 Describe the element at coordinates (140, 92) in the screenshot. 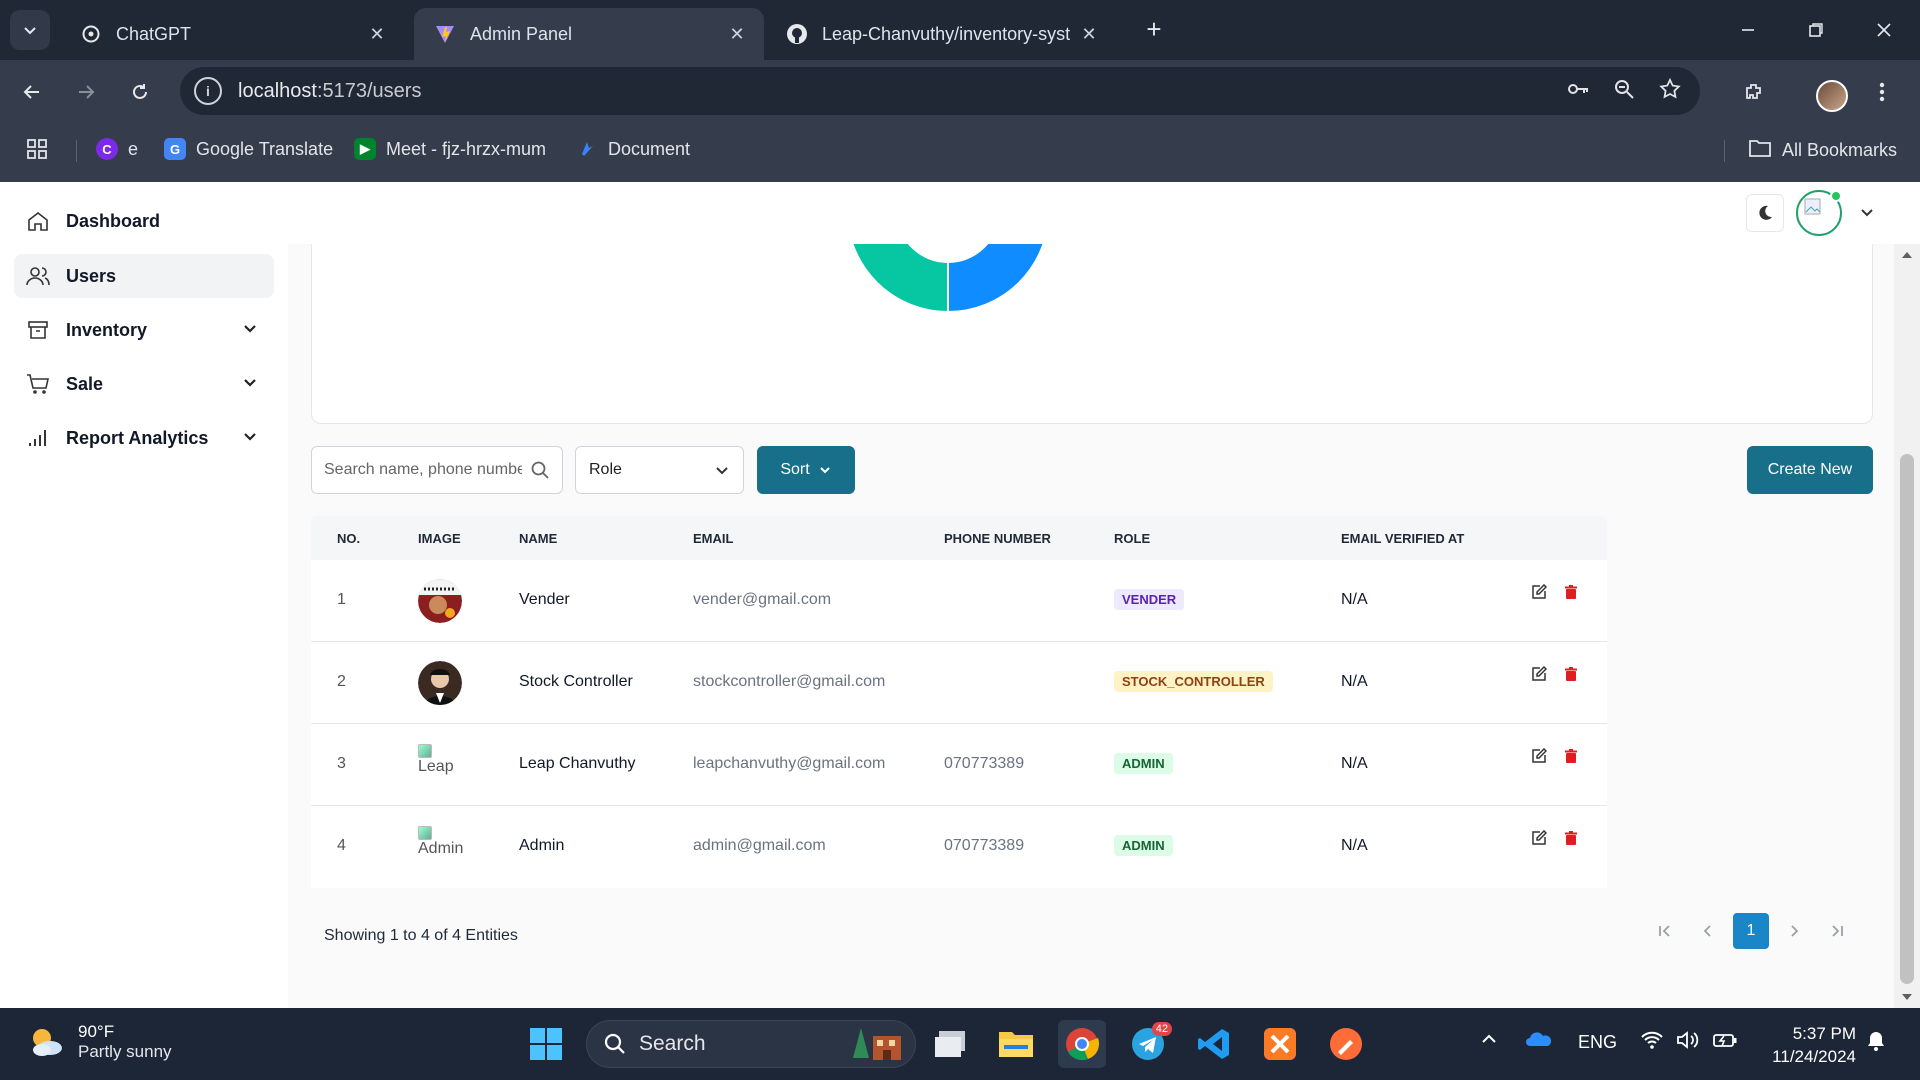

I see `reload-button` at that location.